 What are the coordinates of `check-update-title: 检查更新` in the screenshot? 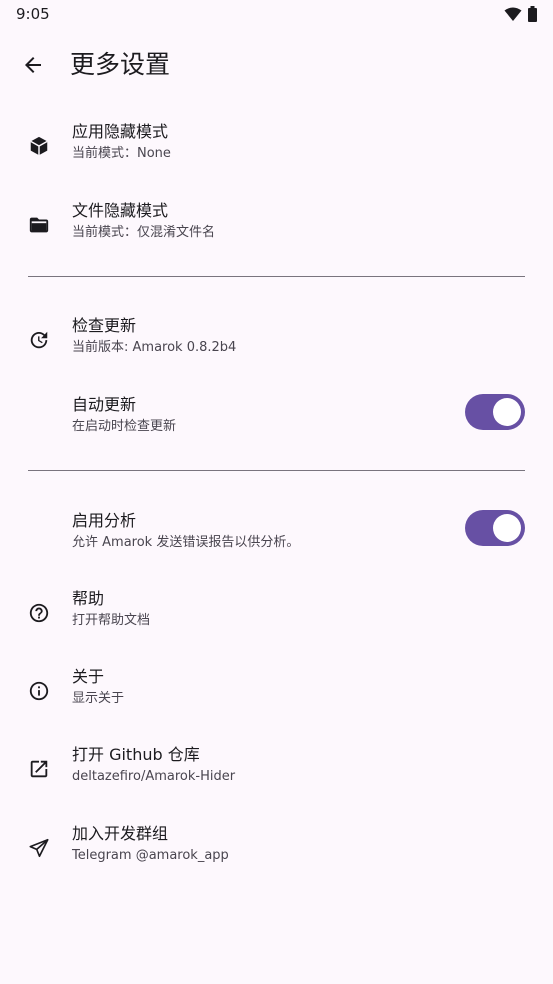 It's located at (104, 325).